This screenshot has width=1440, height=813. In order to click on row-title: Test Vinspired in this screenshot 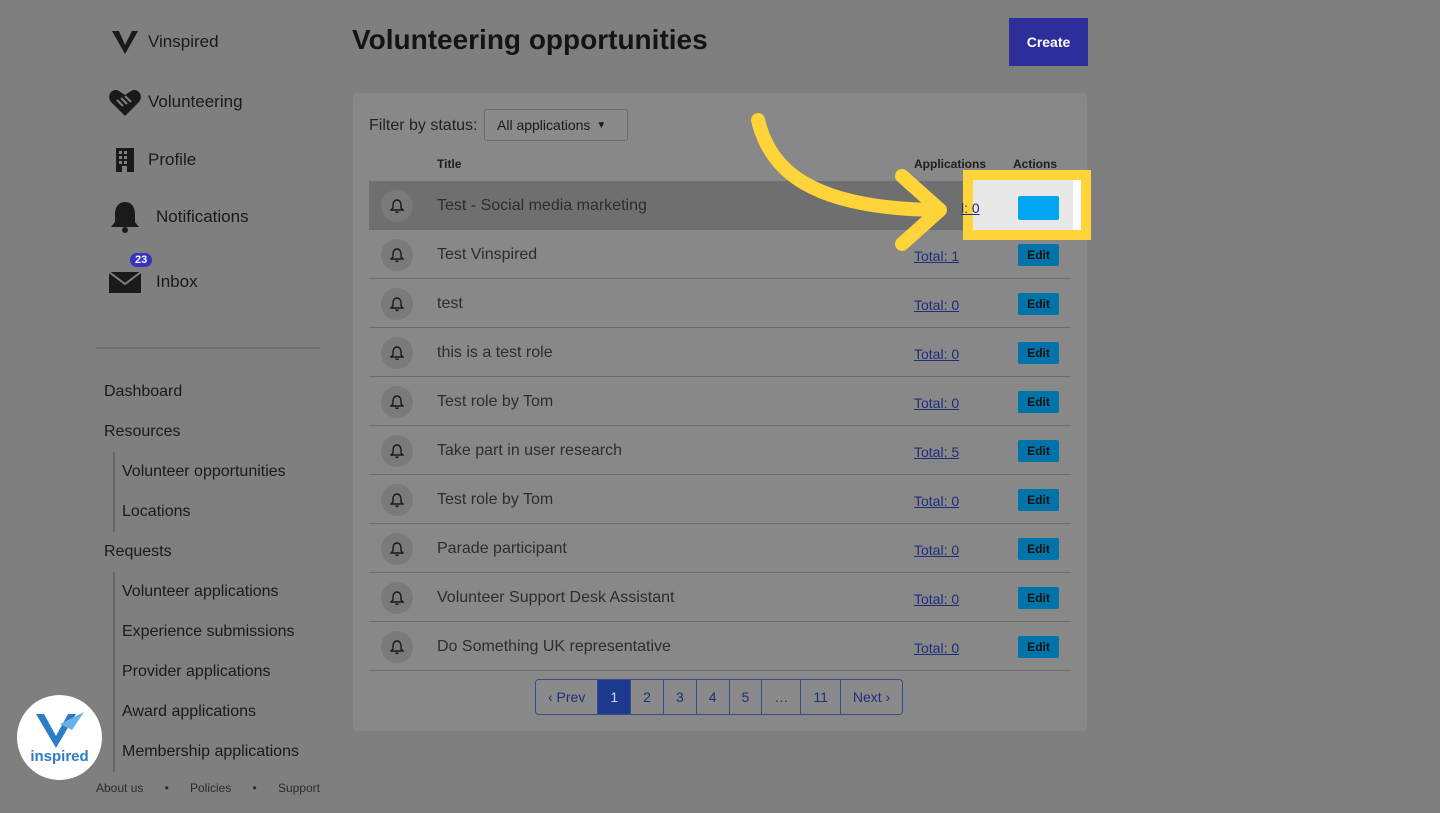, I will do `click(487, 254)`.